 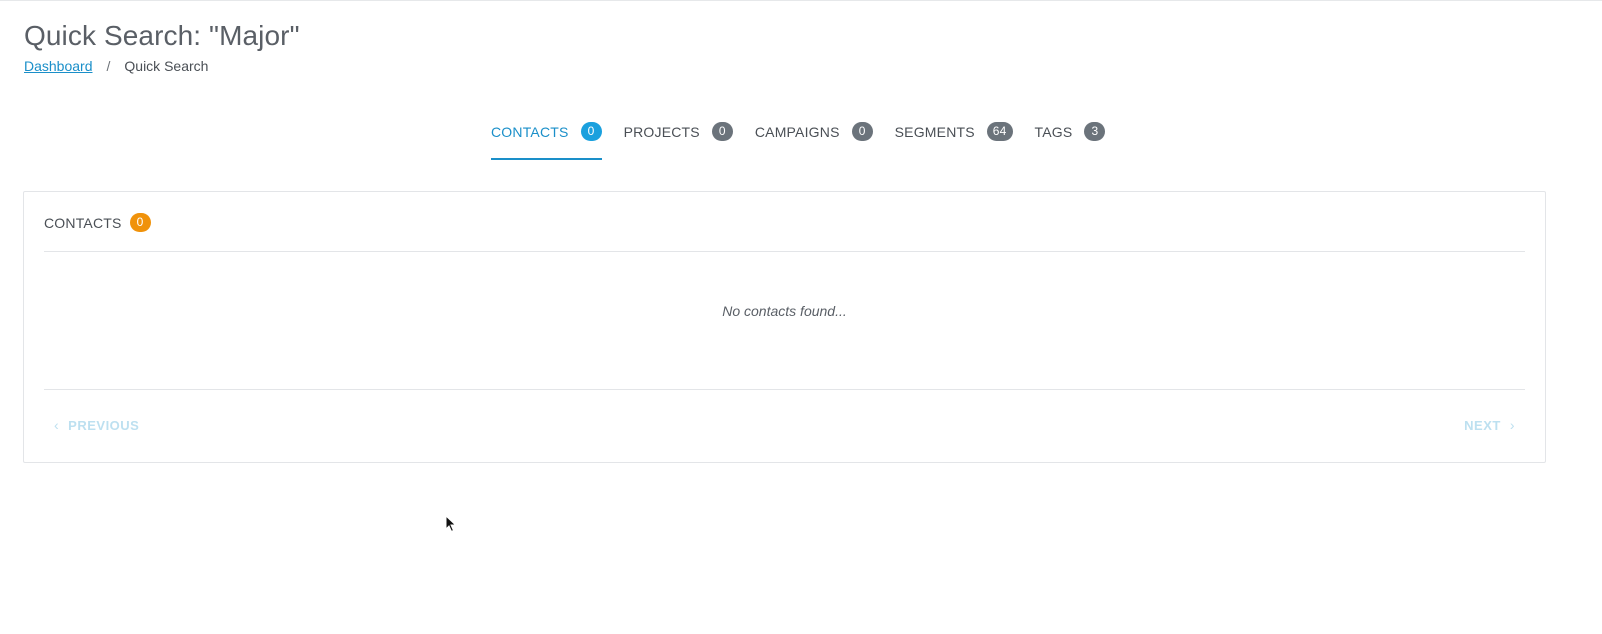 I want to click on page-title: Quick Search: "Major", so click(x=162, y=35).